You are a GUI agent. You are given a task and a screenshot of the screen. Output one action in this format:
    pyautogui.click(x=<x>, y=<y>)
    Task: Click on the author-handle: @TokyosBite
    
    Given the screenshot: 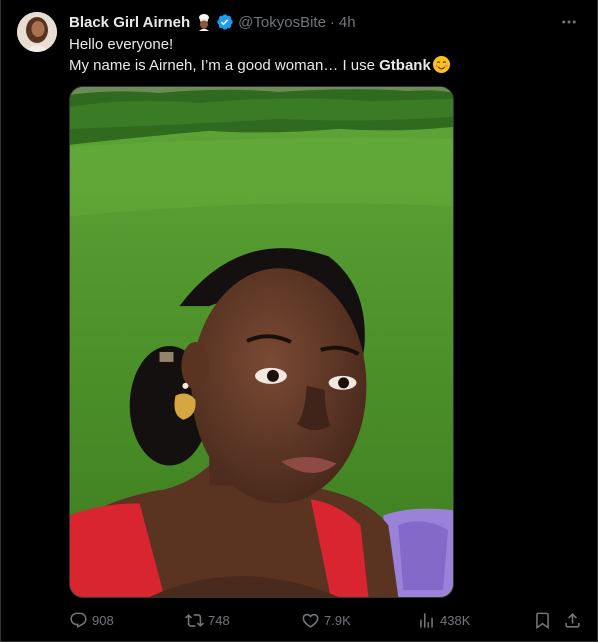 What is the action you would take?
    pyautogui.click(x=282, y=22)
    